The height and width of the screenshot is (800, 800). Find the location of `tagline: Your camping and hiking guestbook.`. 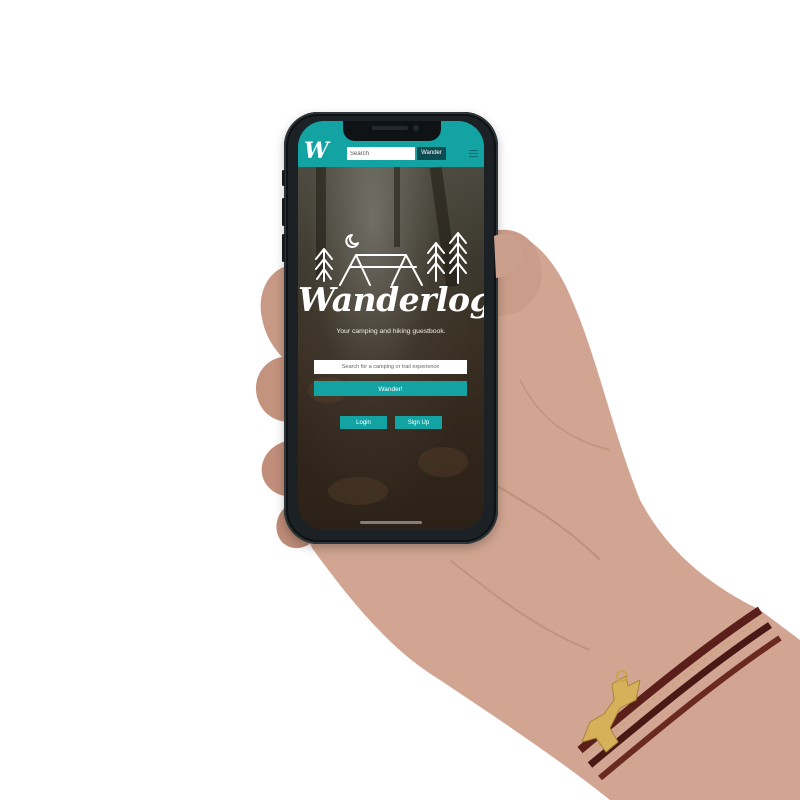

tagline: Your camping and hiking guestbook. is located at coordinates (391, 331).